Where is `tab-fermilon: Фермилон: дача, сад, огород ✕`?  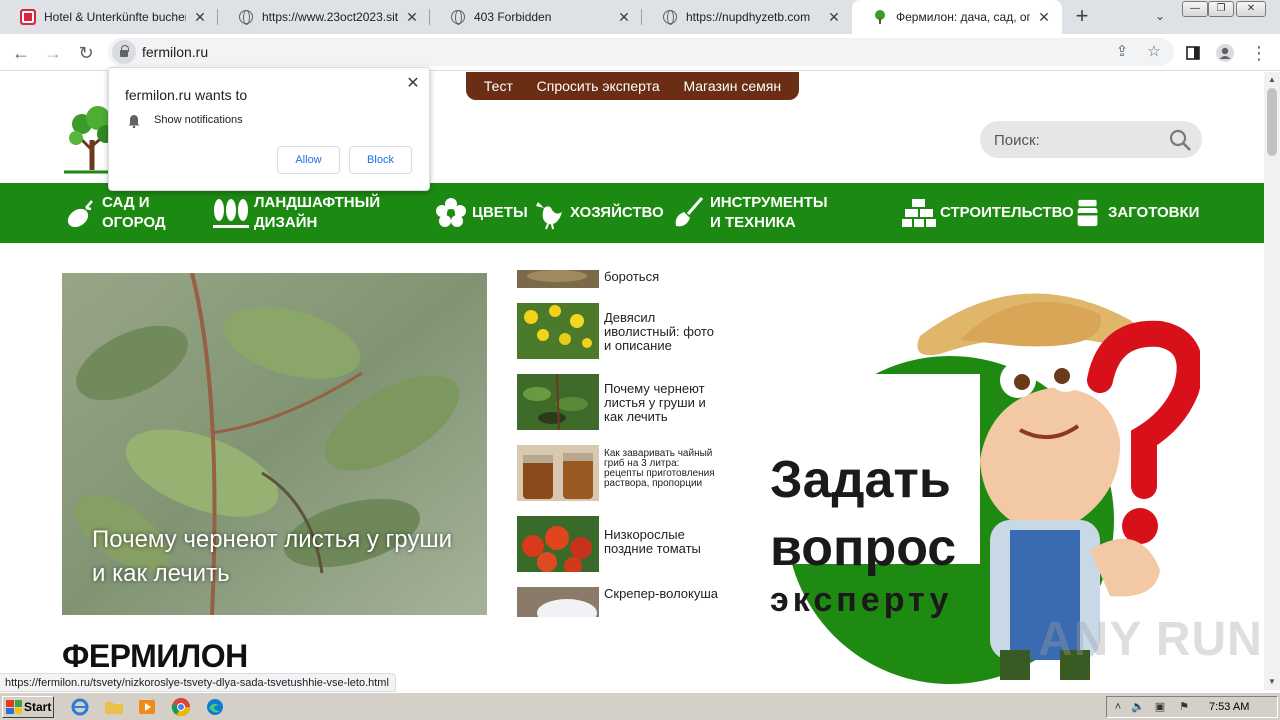
tab-fermilon: Фермилон: дача, сад, огород ✕ is located at coordinates (957, 17).